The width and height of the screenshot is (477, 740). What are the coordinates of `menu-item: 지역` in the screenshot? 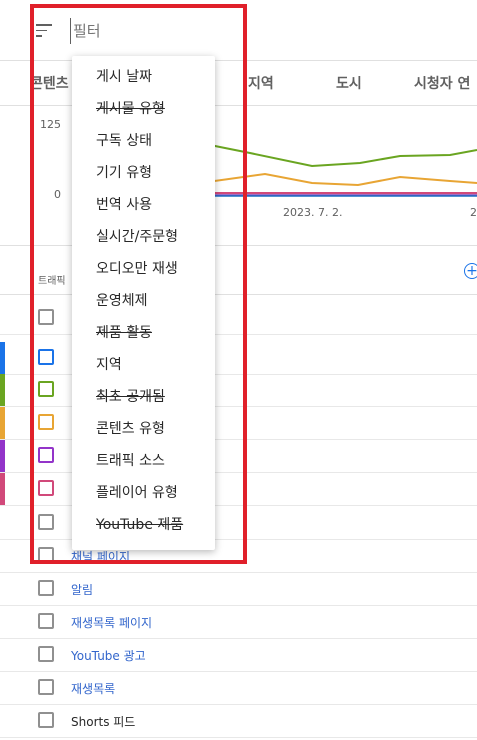 It's located at (143, 364).